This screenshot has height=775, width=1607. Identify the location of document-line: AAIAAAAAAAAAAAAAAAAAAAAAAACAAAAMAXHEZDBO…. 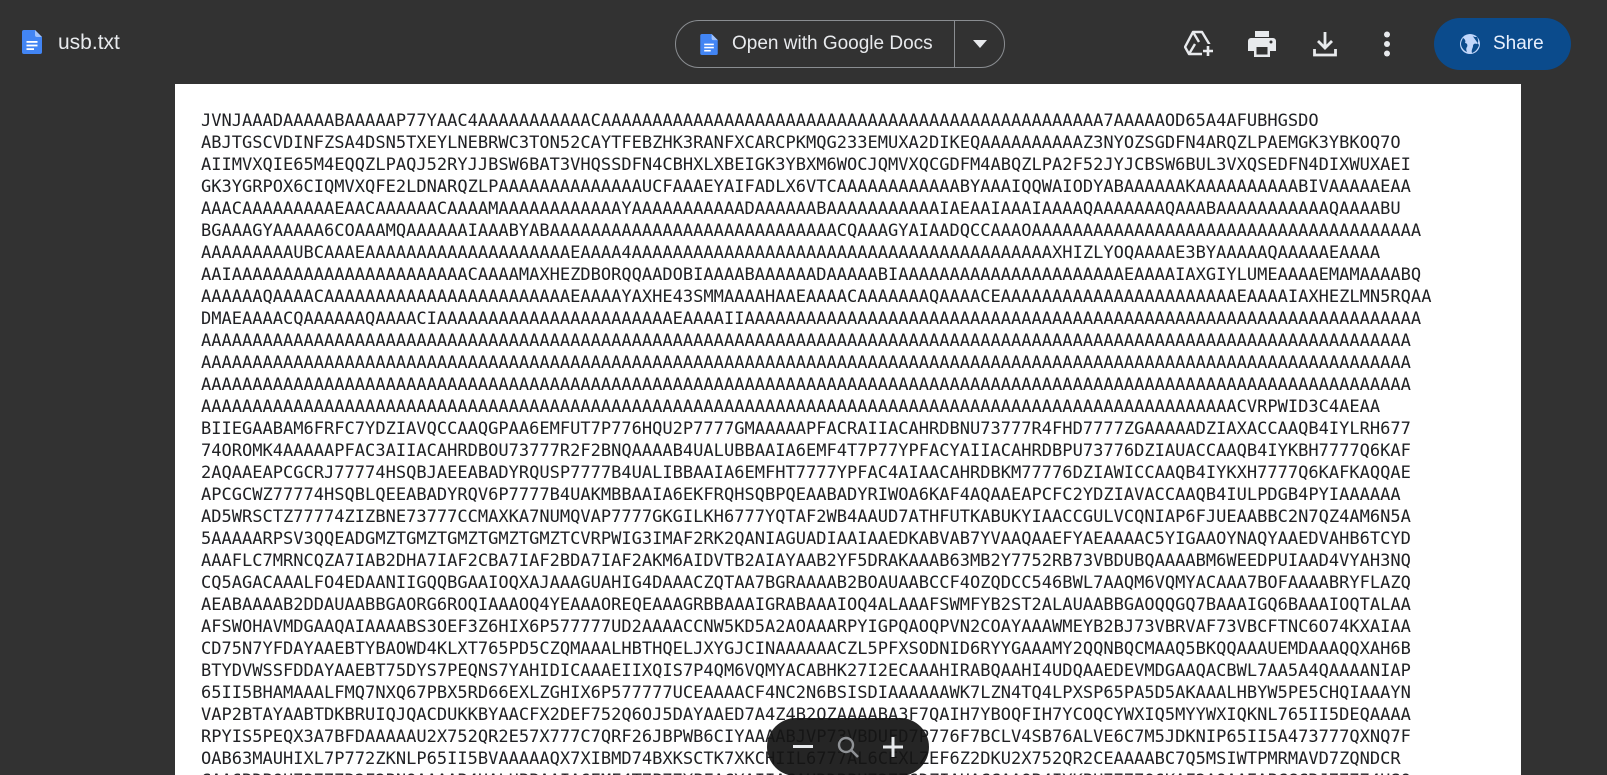
(811, 275).